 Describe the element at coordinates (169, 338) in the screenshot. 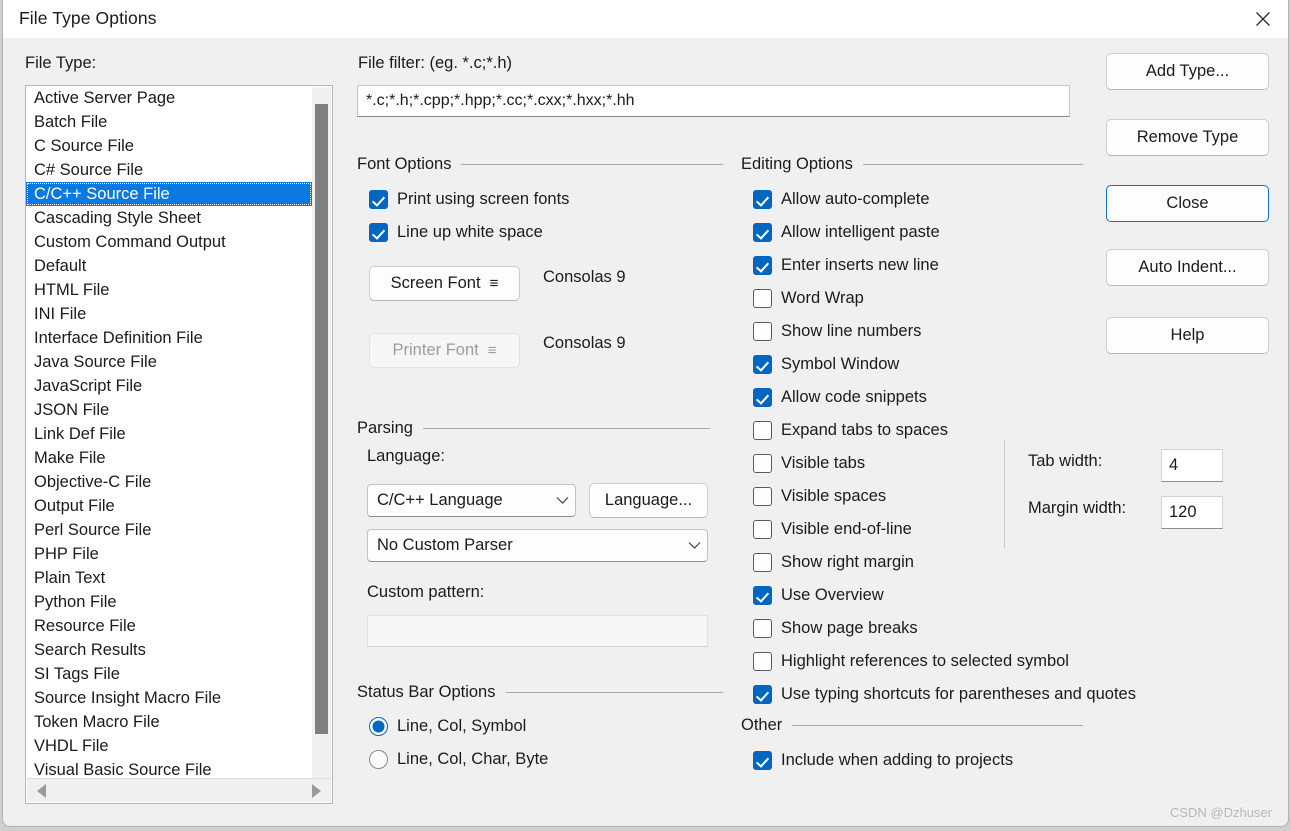

I see `list-item: Interface Definition File` at that location.